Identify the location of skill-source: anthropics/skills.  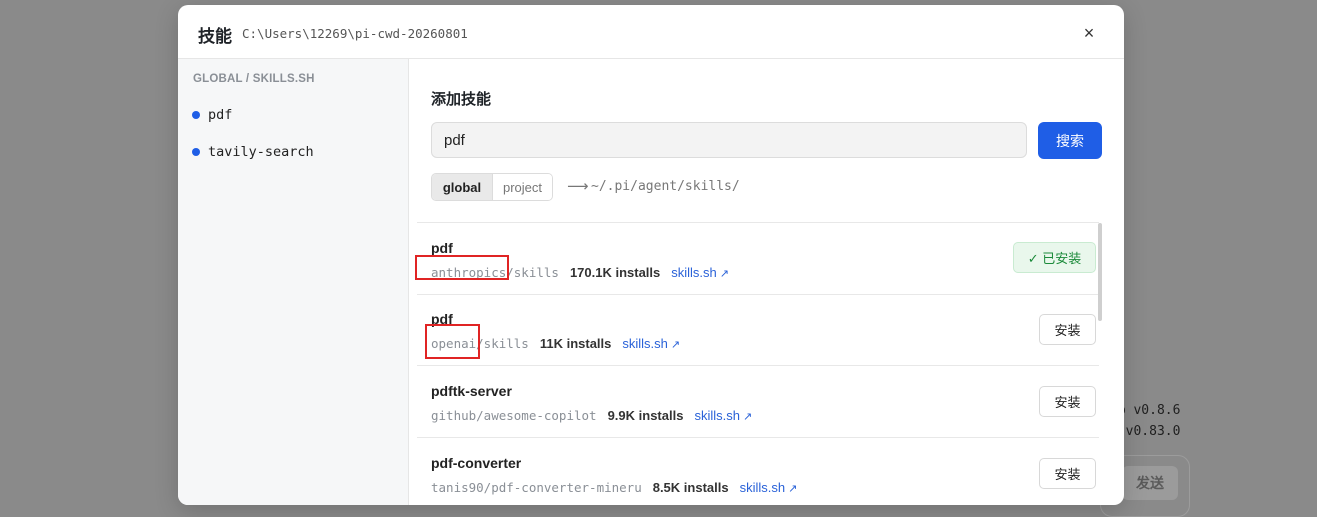
(495, 272).